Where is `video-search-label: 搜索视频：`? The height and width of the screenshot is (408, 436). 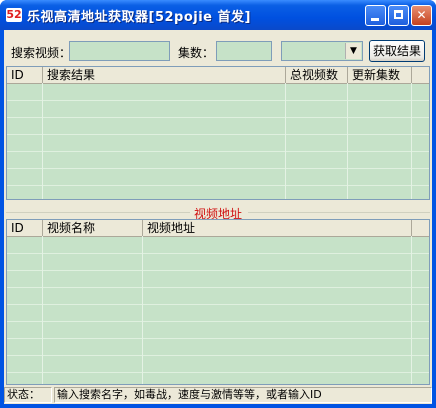 video-search-label: 搜索视频： is located at coordinates (41, 53).